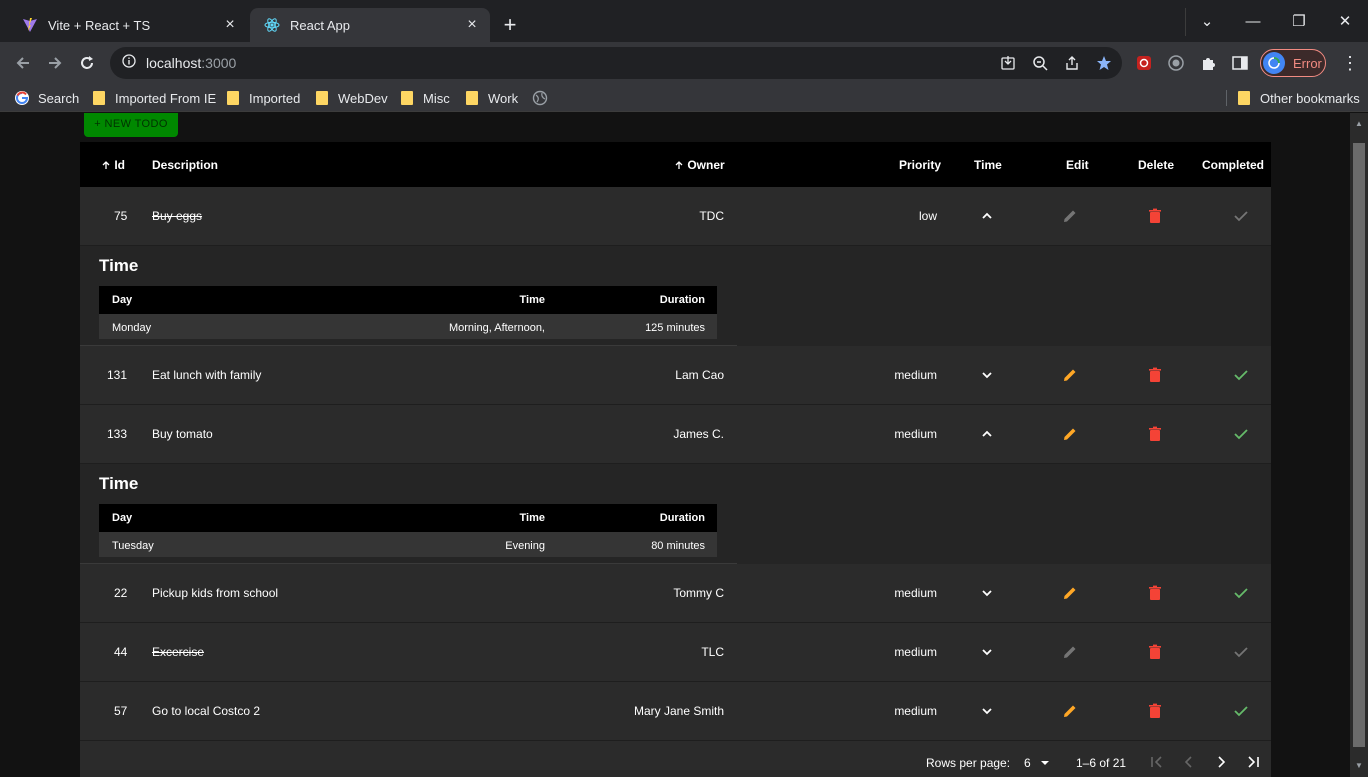 Image resolution: width=1368 pixels, height=777 pixels. What do you see at coordinates (30, 25) in the screenshot?
I see `vite-icon` at bounding box center [30, 25].